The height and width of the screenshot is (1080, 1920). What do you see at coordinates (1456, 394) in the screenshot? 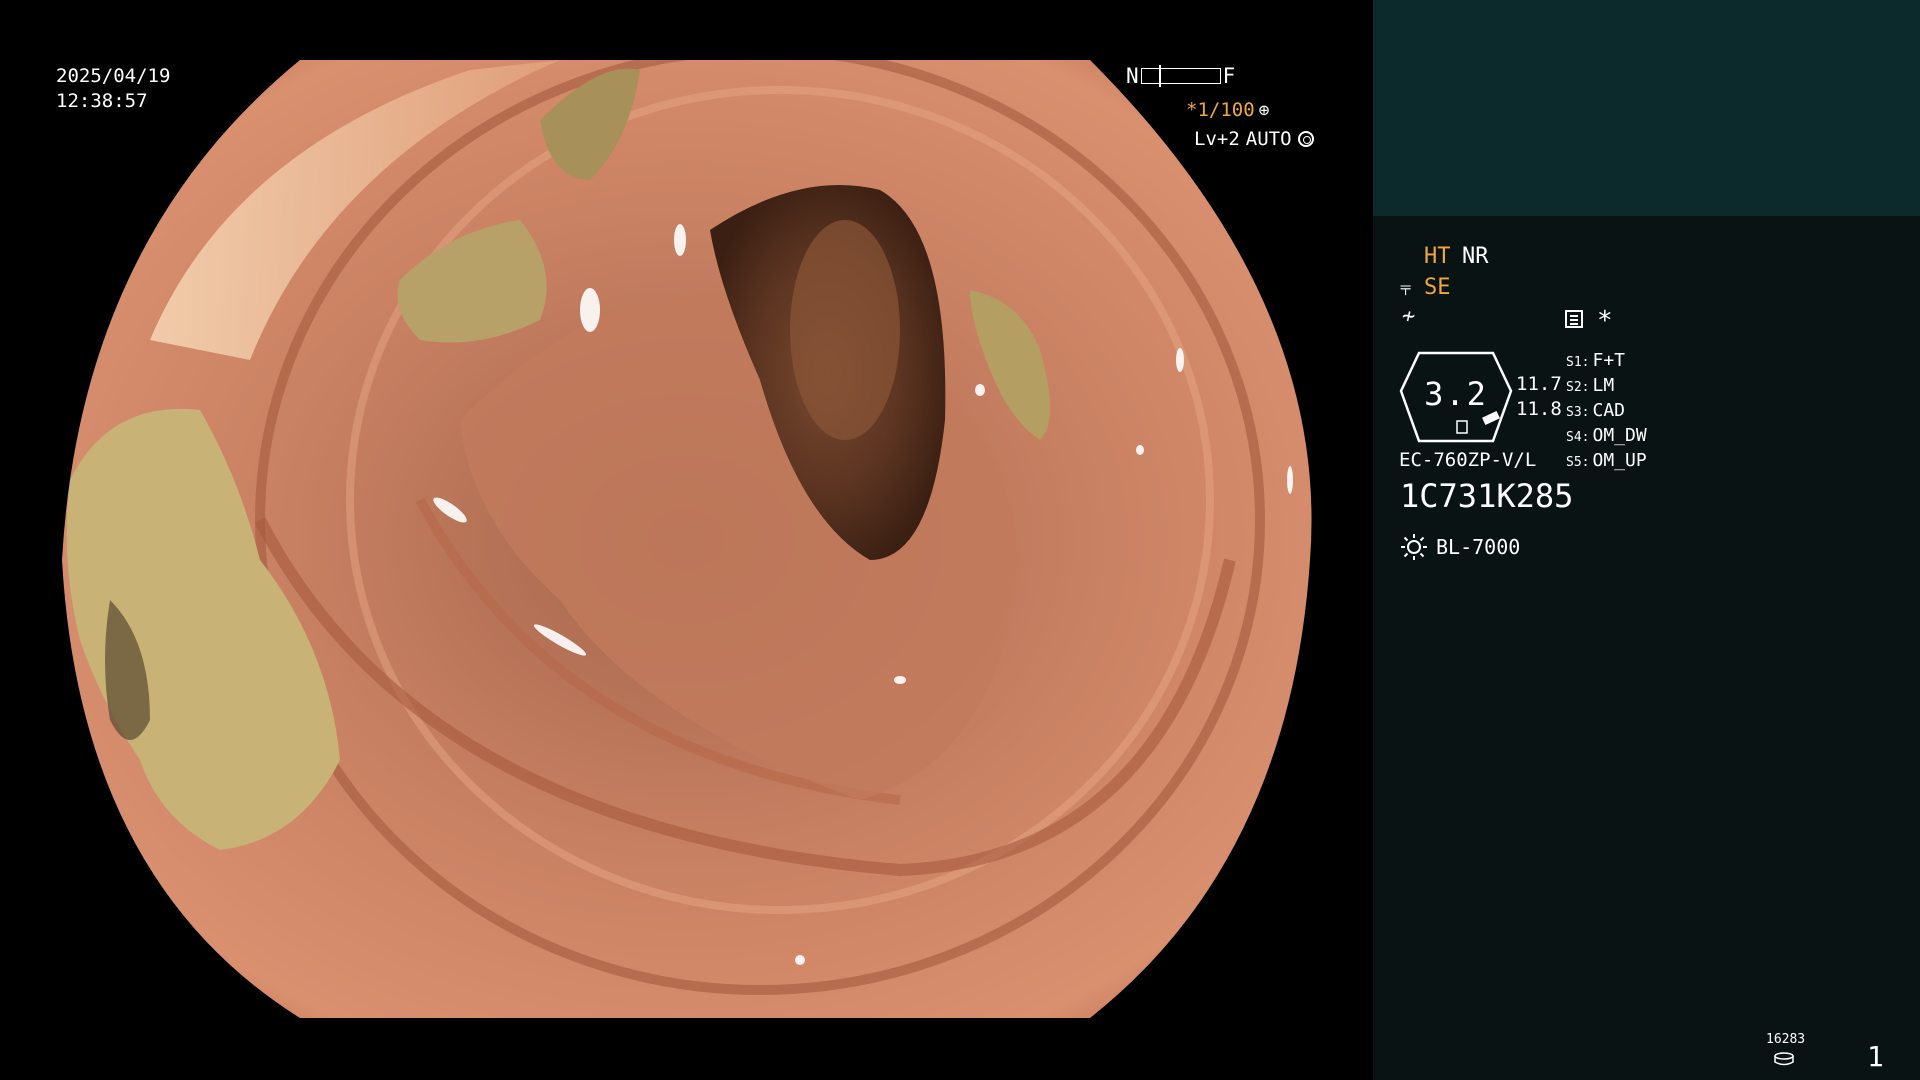
I see `zoom-value: 3.2` at bounding box center [1456, 394].